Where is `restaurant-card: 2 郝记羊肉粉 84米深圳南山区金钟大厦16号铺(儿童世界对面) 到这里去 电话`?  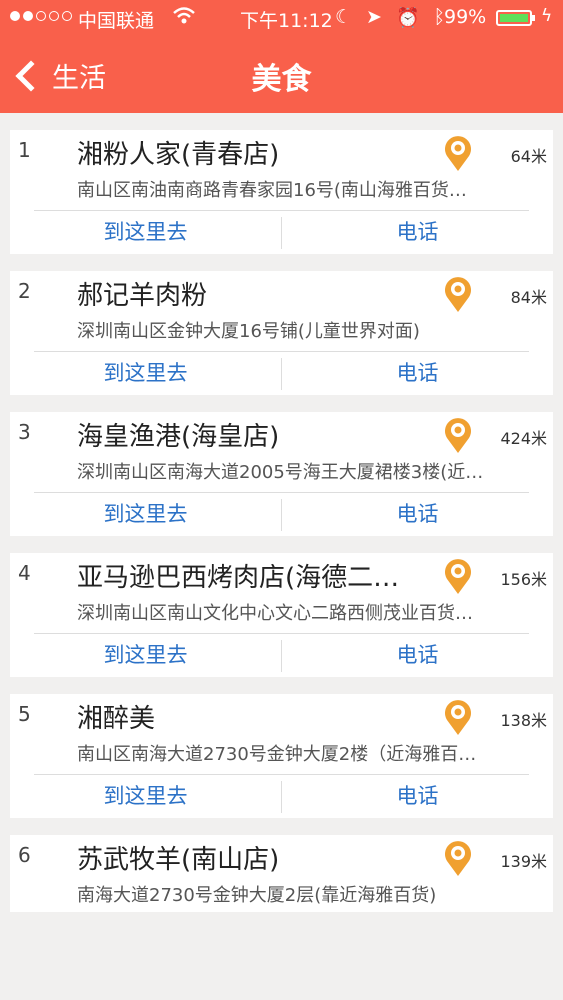 restaurant-card: 2 郝记羊肉粉 84米深圳南山区金钟大厦16号铺(儿童世界对面) 到这里去 电话 is located at coordinates (281, 333).